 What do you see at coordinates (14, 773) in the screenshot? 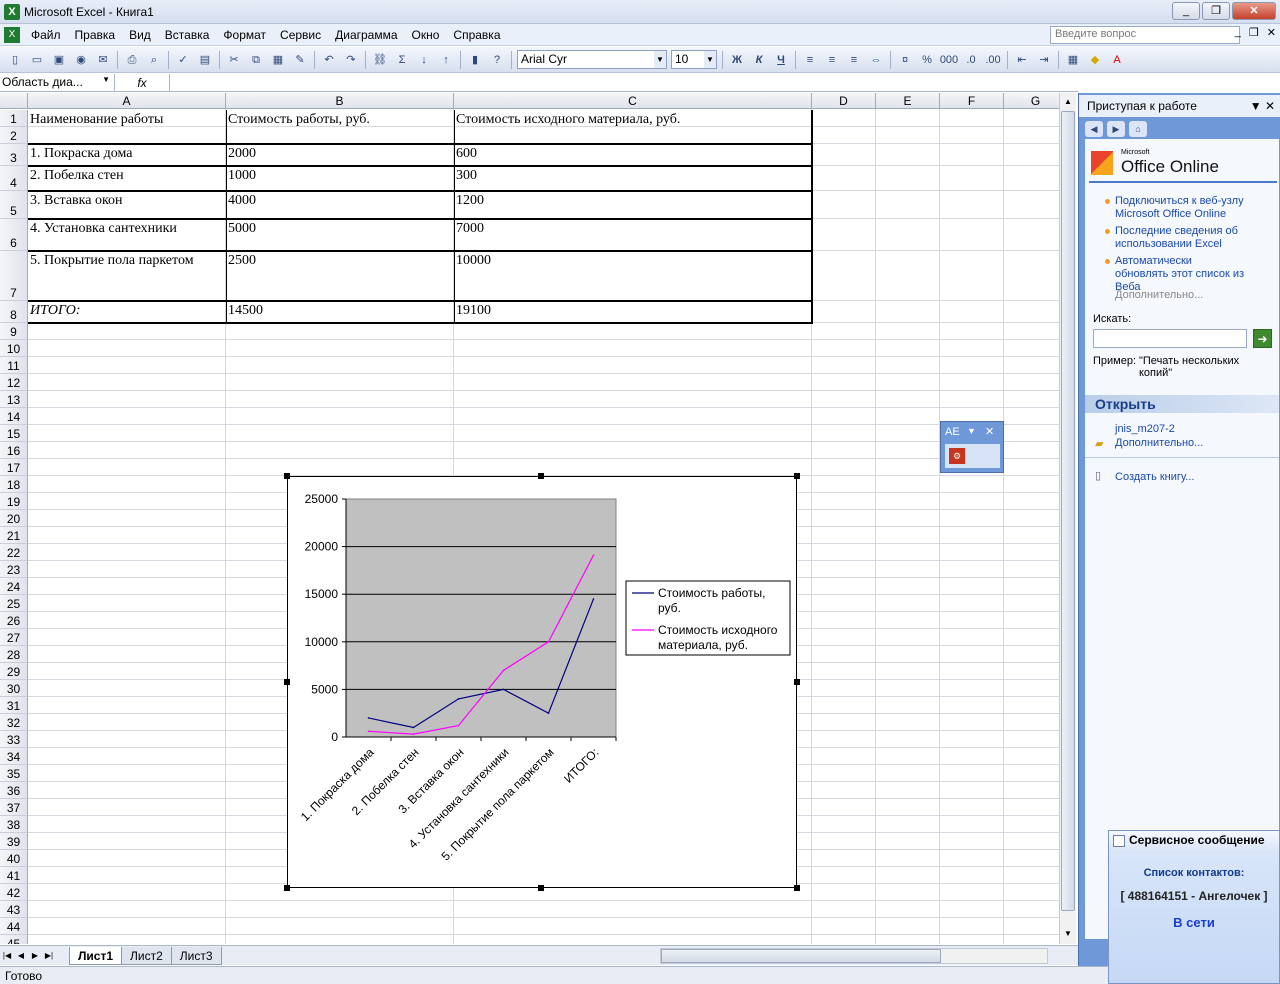
I see `row-header: 35` at bounding box center [14, 773].